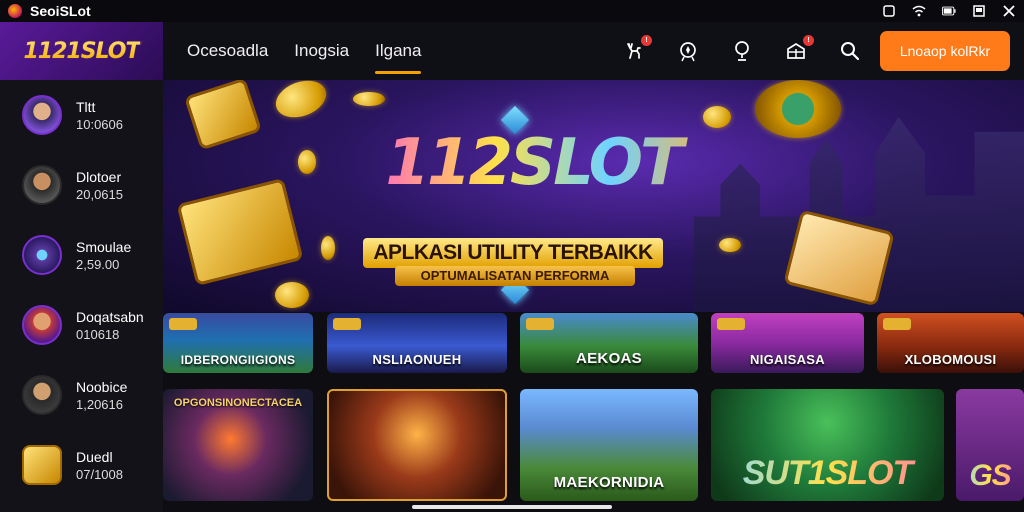  What do you see at coordinates (81, 325) in the screenshot?
I see `sidebar-item: Doqatsabn 010618` at bounding box center [81, 325].